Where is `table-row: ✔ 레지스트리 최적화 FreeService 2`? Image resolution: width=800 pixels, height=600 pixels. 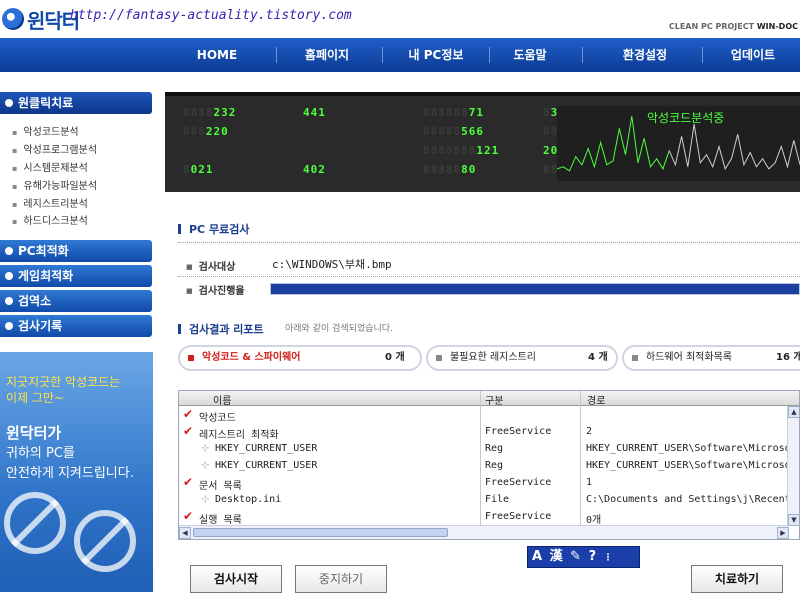
table-row: ✔ 레지스트리 최적화 FreeService 2 is located at coordinates (484, 432).